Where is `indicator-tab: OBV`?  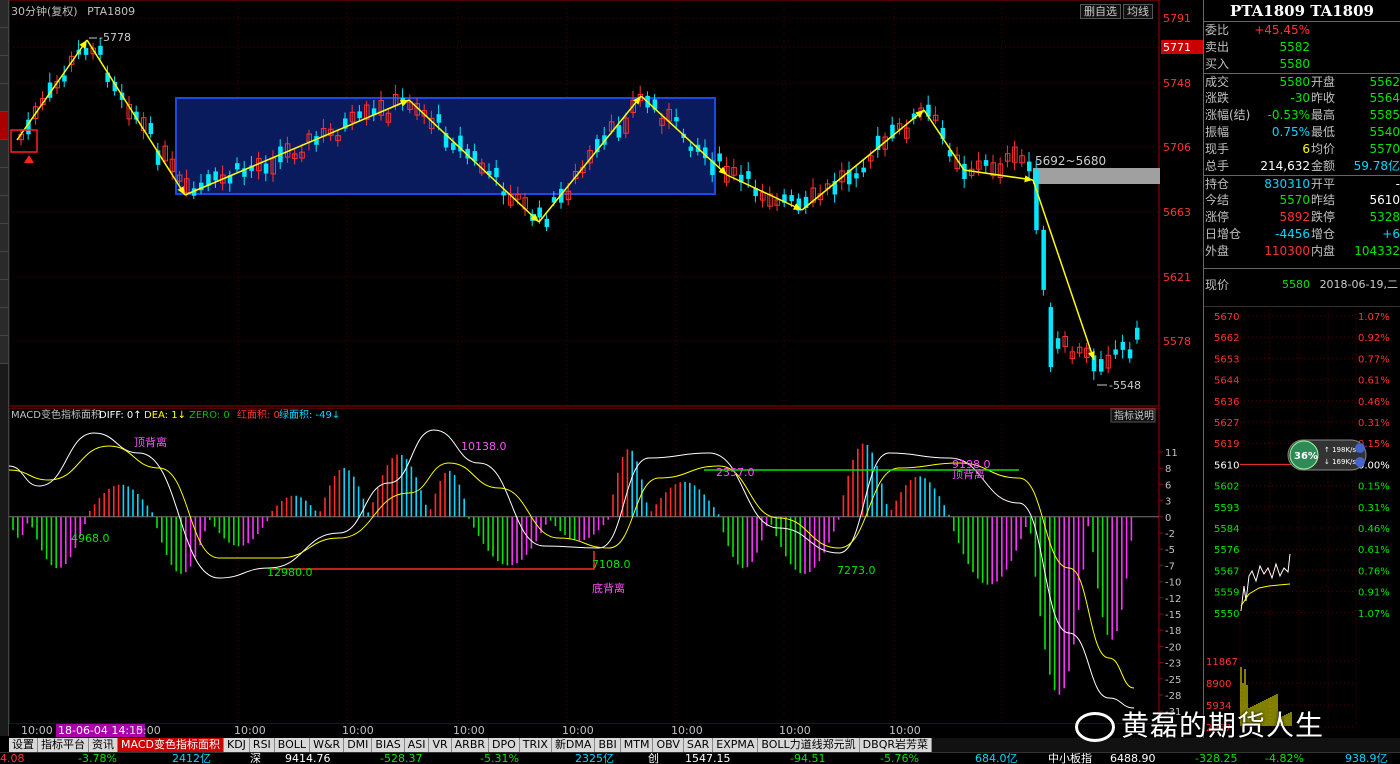
indicator-tab: OBV is located at coordinates (668, 745).